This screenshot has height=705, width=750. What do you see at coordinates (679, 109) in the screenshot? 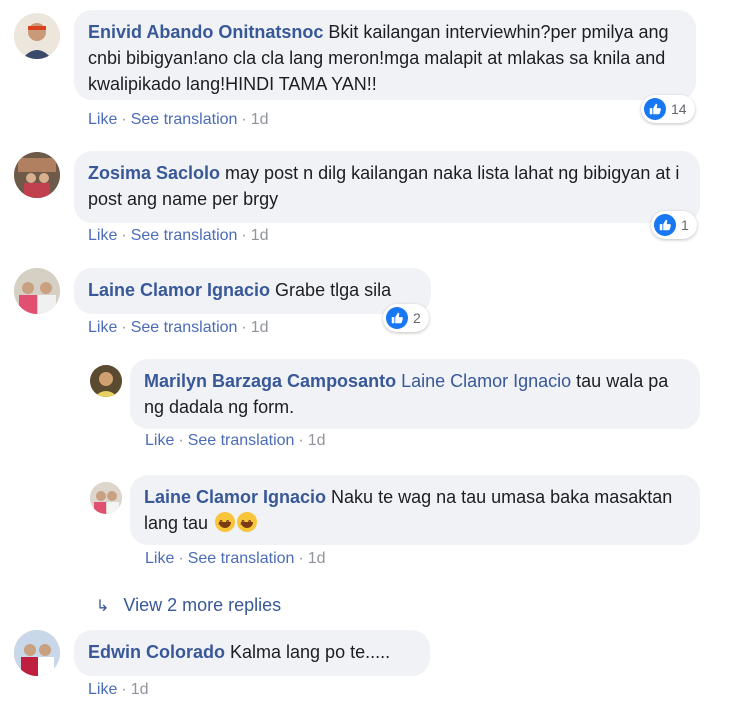
I see `reaction-number: 14` at bounding box center [679, 109].